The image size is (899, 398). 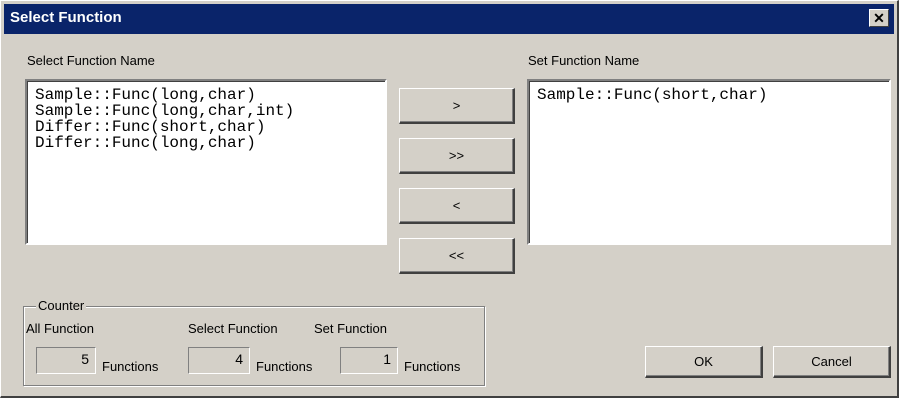 I want to click on list-item: Differ::Func(short,char), so click(x=206, y=127).